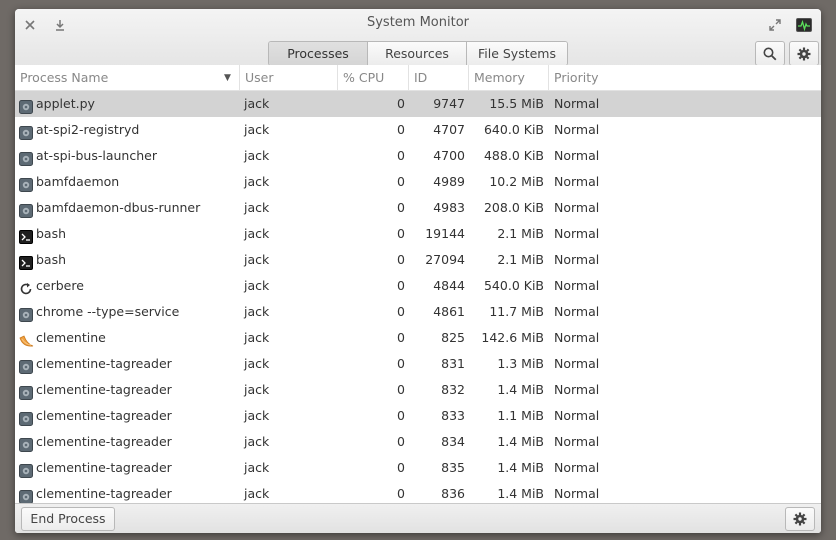  What do you see at coordinates (775, 25) in the screenshot?
I see `maximize-icon` at bounding box center [775, 25].